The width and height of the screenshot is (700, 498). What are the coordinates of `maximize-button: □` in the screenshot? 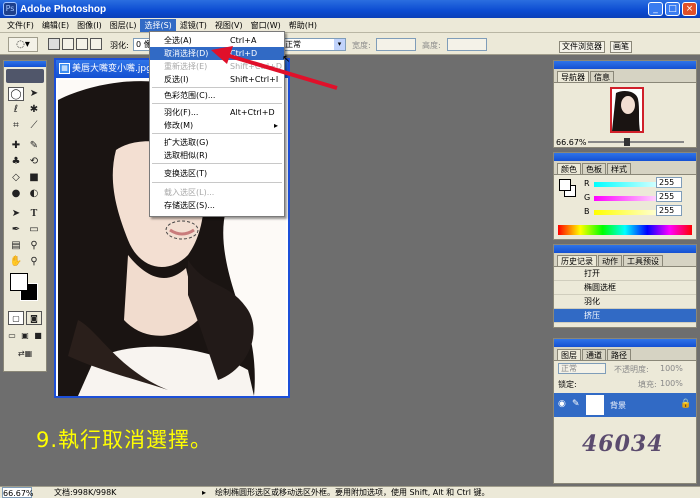 It's located at (672, 9).